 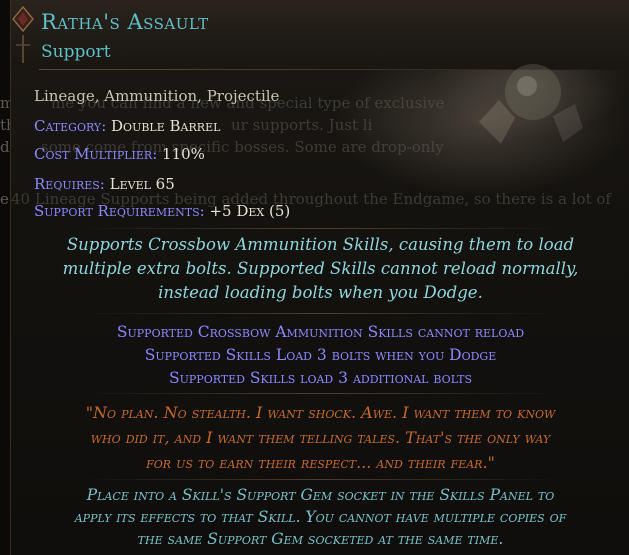 I want to click on support-requirements: Support Requirements: +5 Dex (5), so click(x=162, y=211).